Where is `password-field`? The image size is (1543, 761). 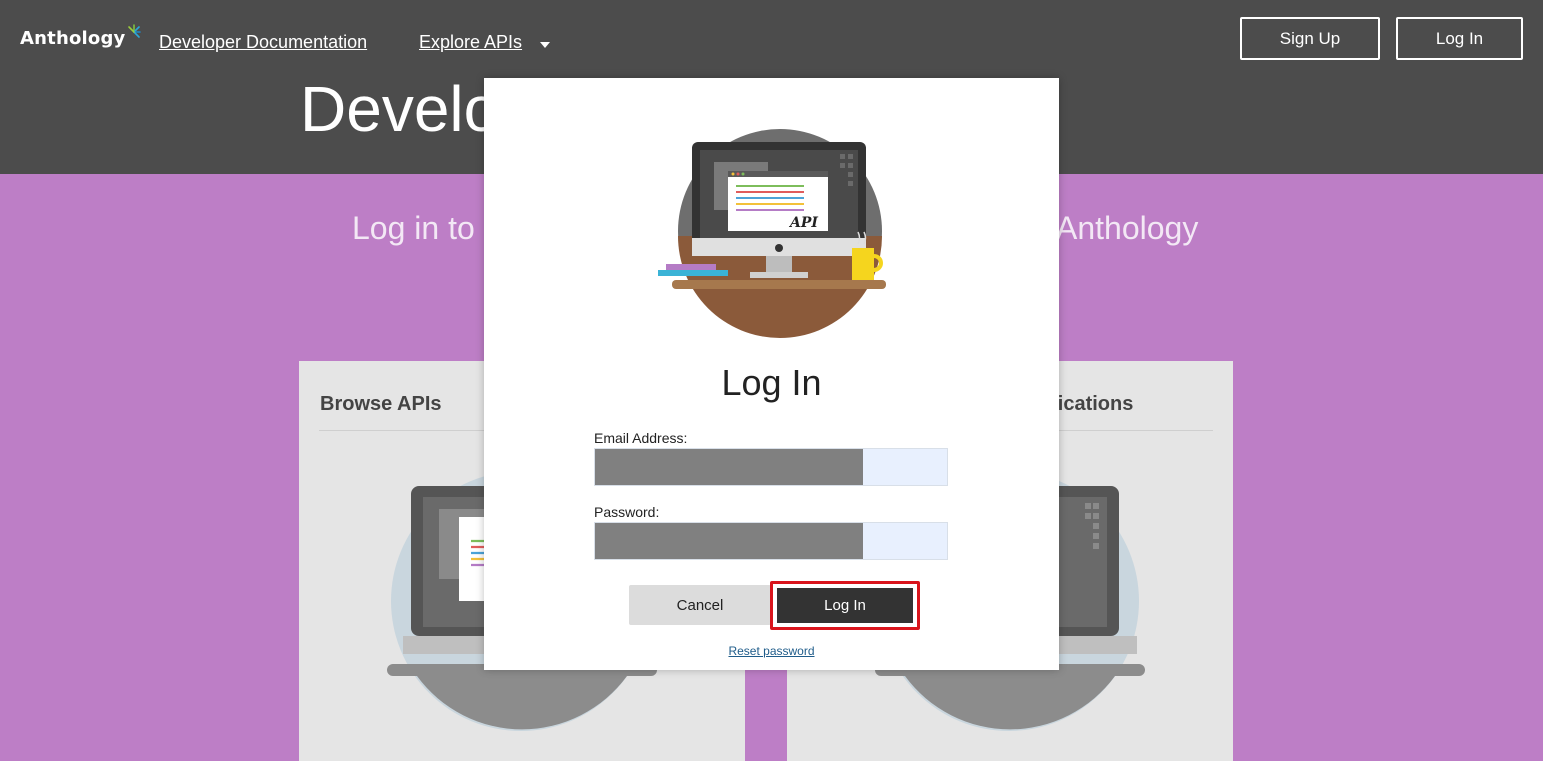
password-field is located at coordinates (771, 541).